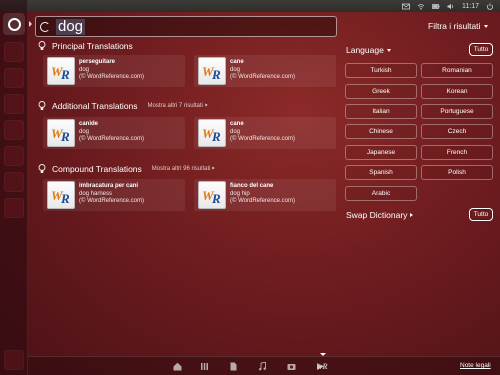 The width and height of the screenshot is (500, 375). What do you see at coordinates (481, 214) in the screenshot?
I see `swap-all-button: Tutto` at bounding box center [481, 214].